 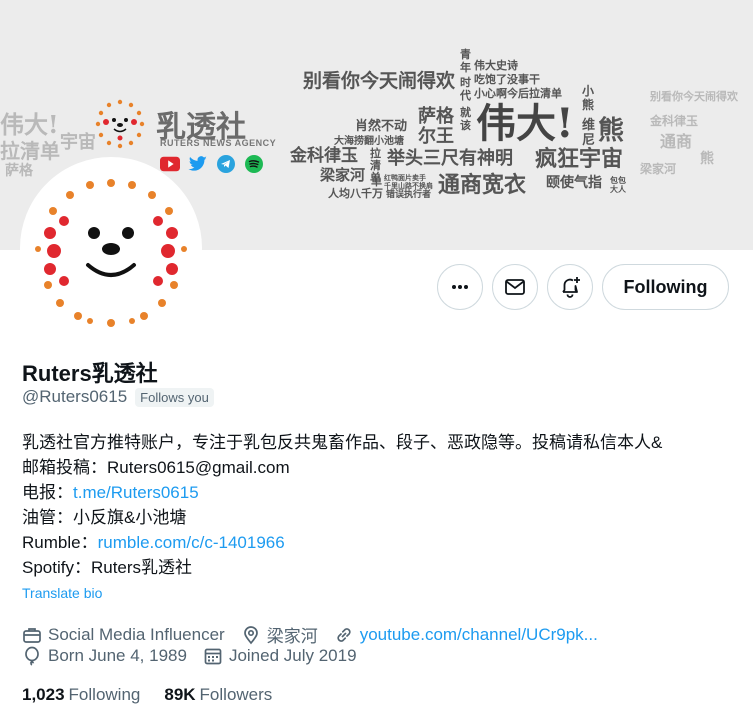 I want to click on cloud-word: 别看你今天闹得欢, so click(x=379, y=81).